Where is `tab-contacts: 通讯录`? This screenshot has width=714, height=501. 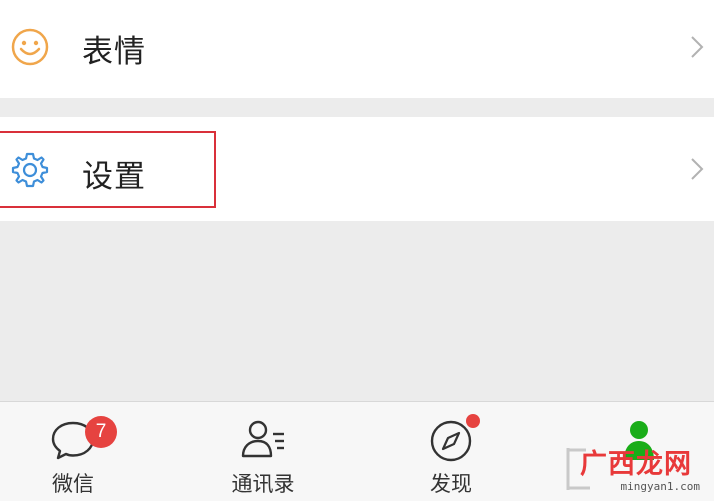
tab-contacts: 通讯录 is located at coordinates (263, 451).